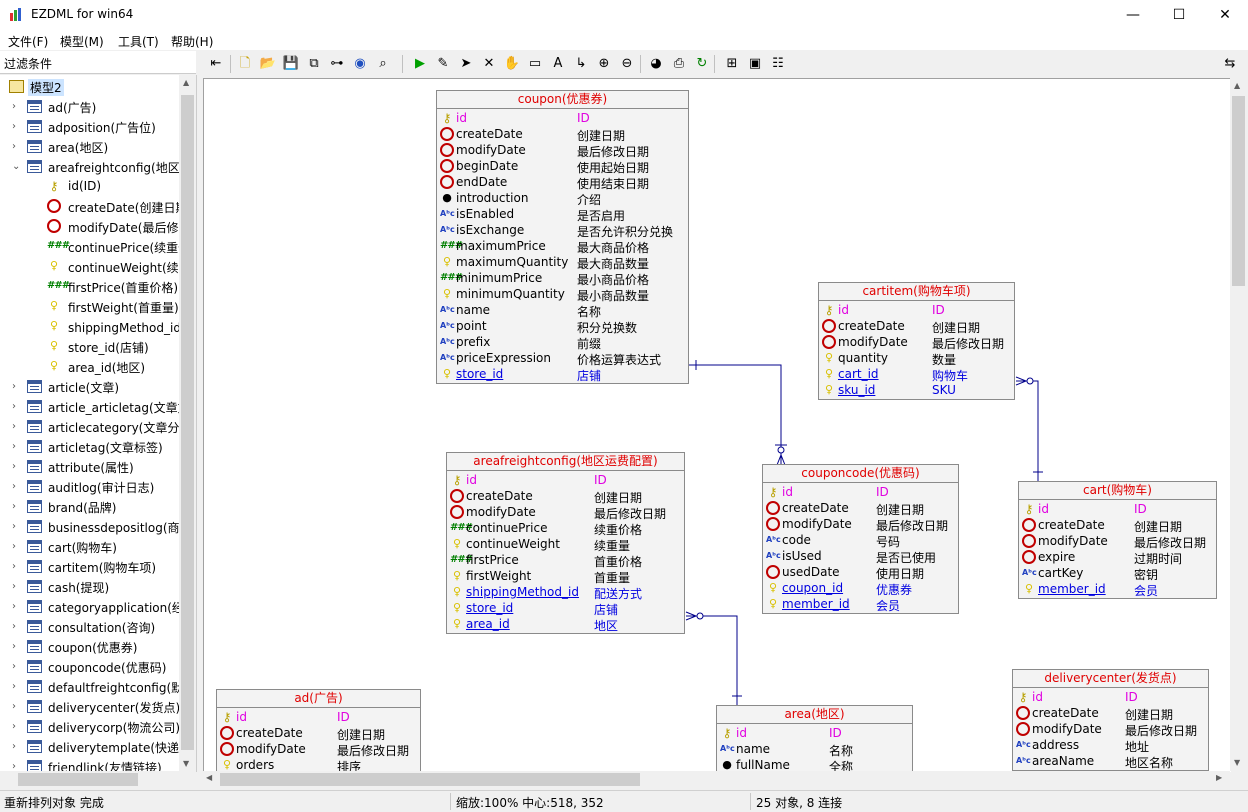 The height and width of the screenshot is (812, 1248). What do you see at coordinates (814, 764) in the screenshot?
I see `entity-field: ● fullName 全称` at bounding box center [814, 764].